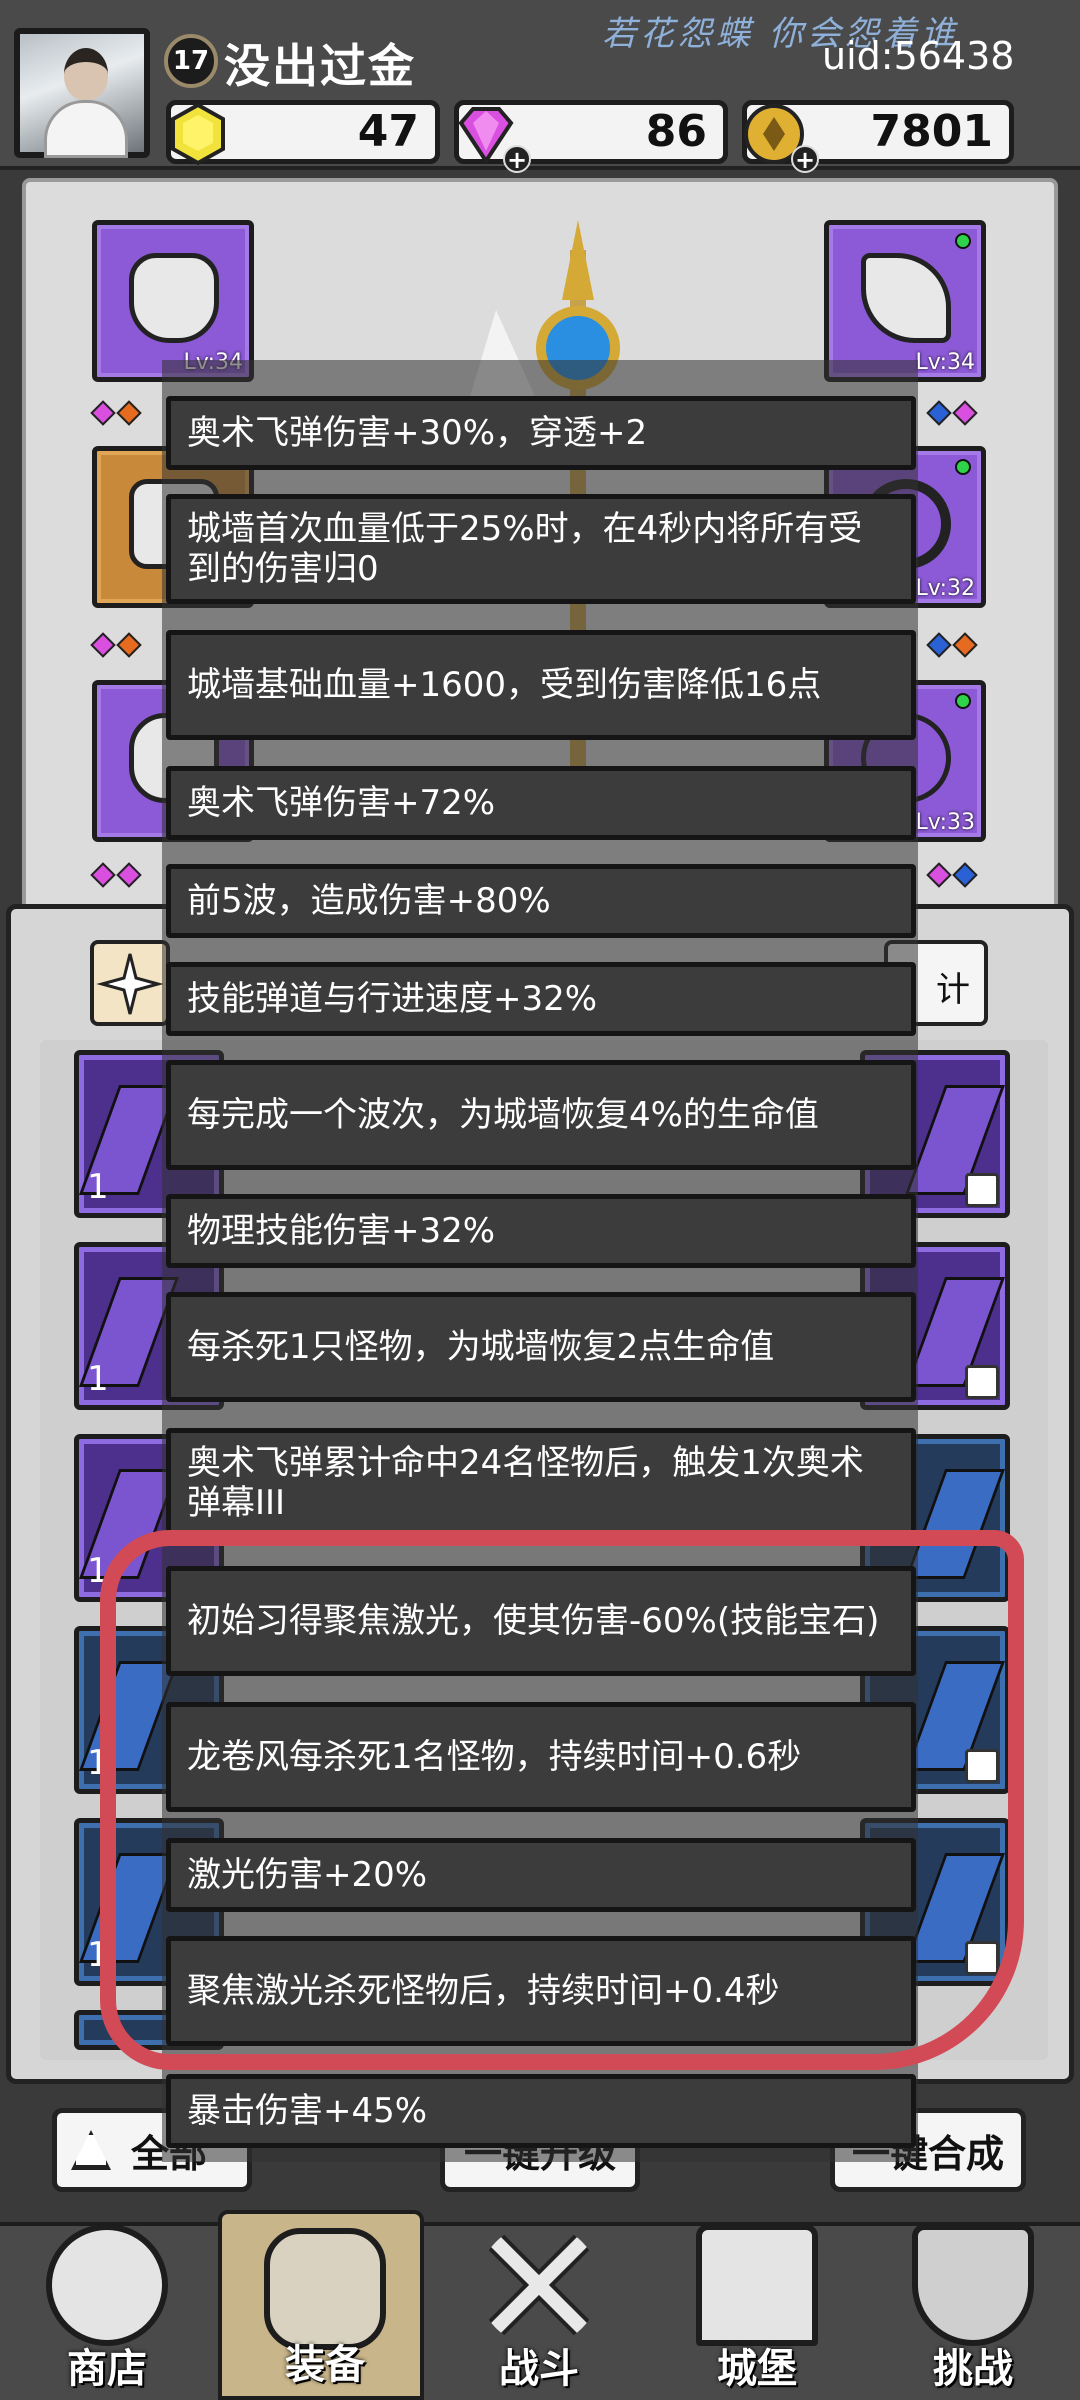 The image size is (1080, 2400). What do you see at coordinates (198, 134) in the screenshot?
I see `gold-nugget-icon` at bounding box center [198, 134].